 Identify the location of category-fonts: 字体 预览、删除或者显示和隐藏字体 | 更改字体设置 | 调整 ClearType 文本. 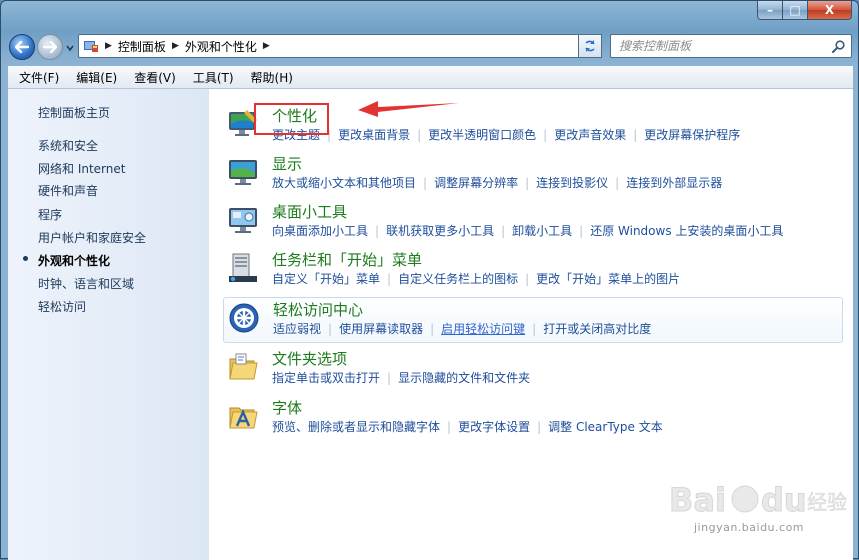
(533, 418).